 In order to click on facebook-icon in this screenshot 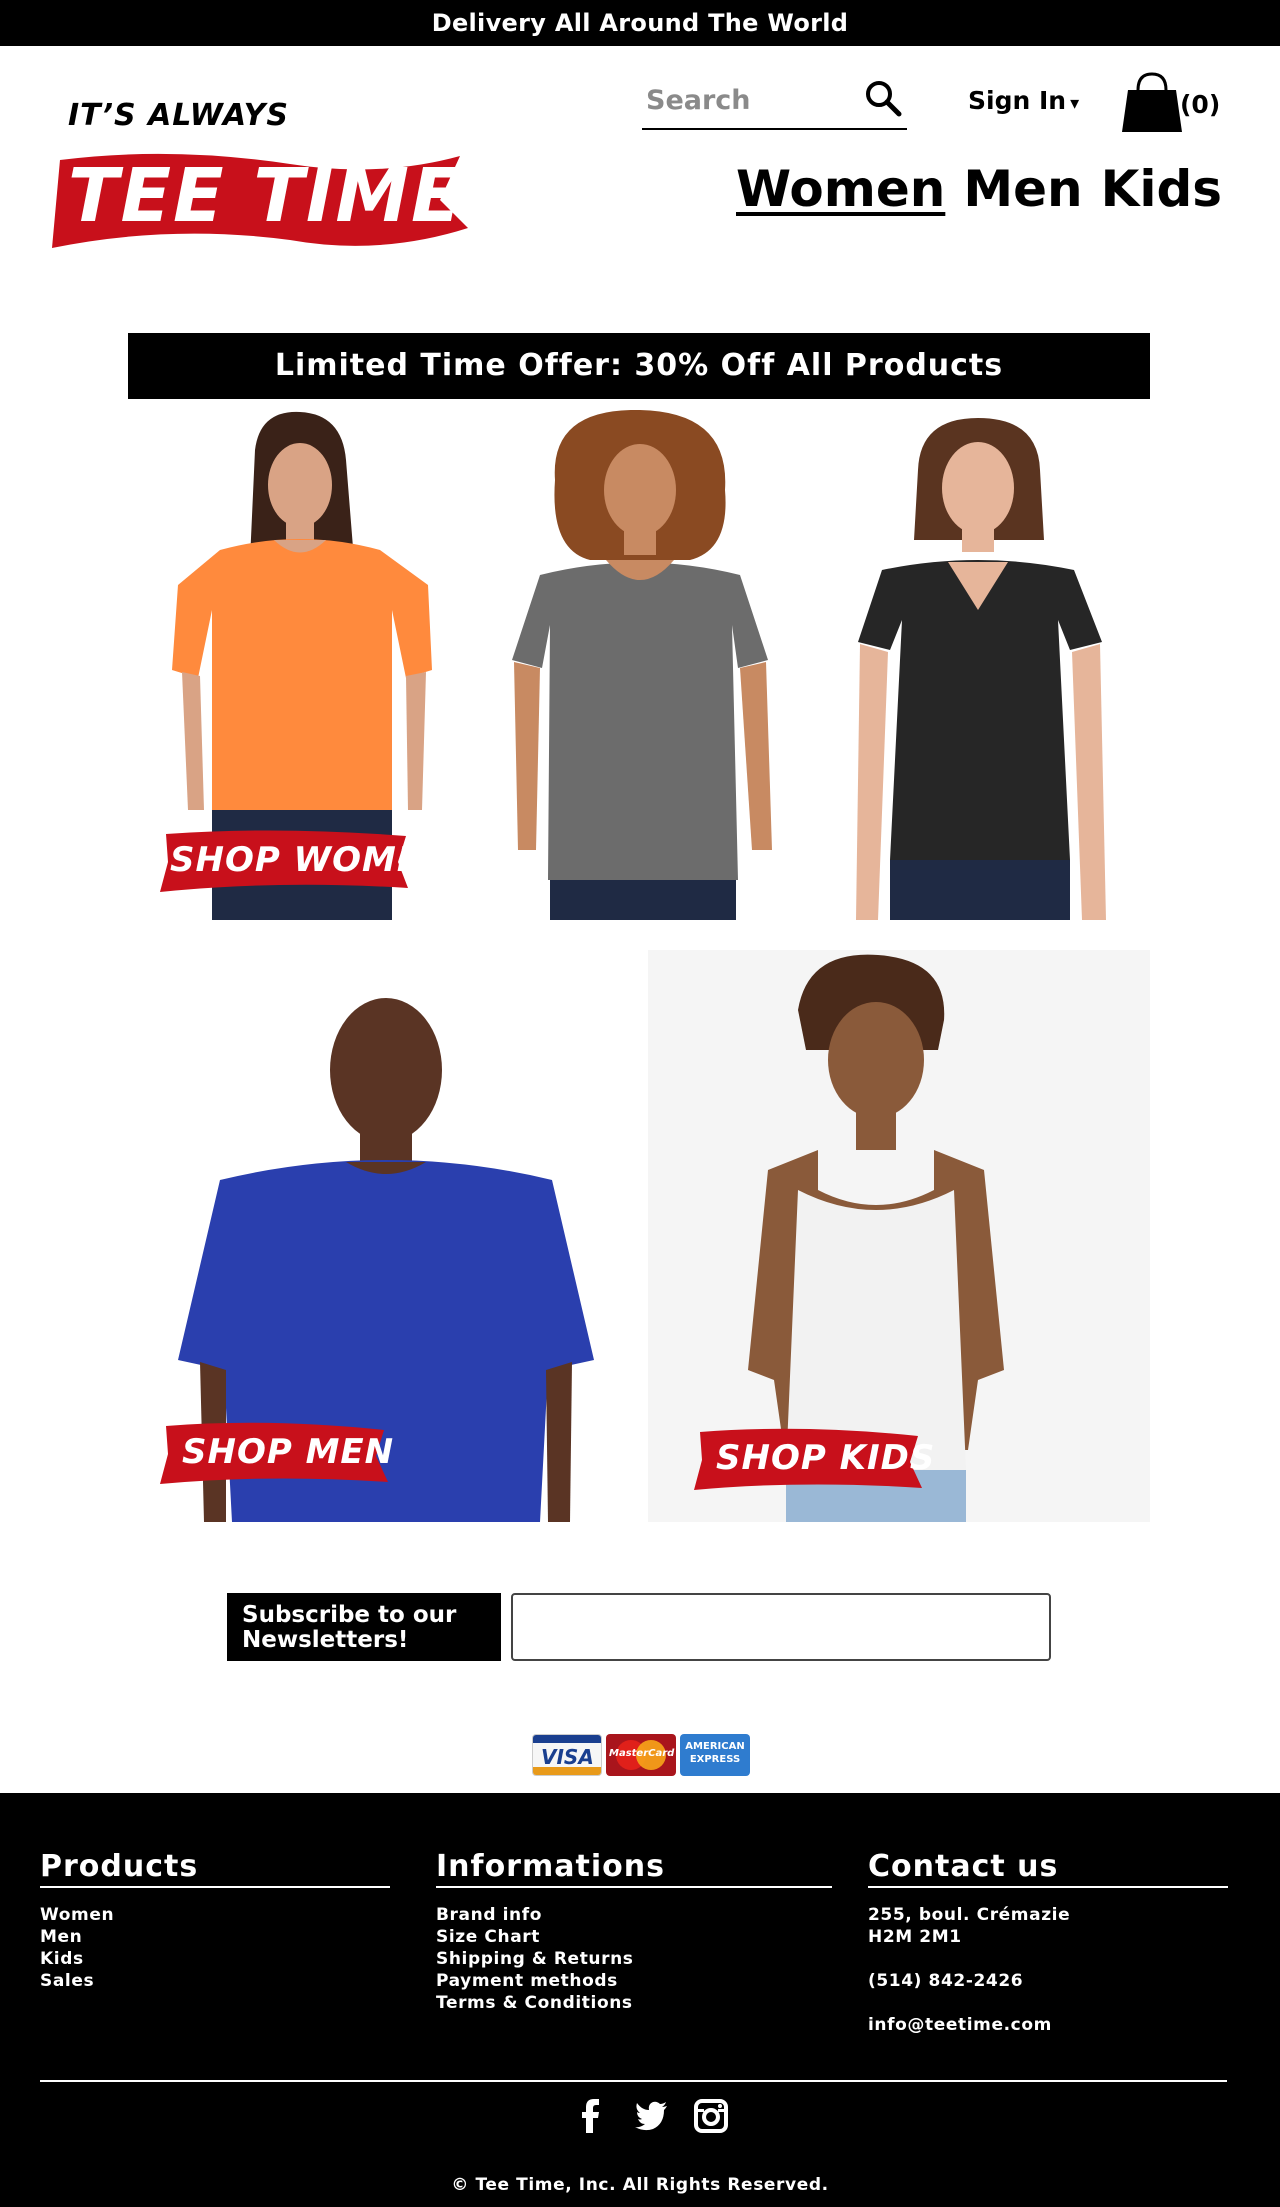, I will do `click(591, 2116)`.